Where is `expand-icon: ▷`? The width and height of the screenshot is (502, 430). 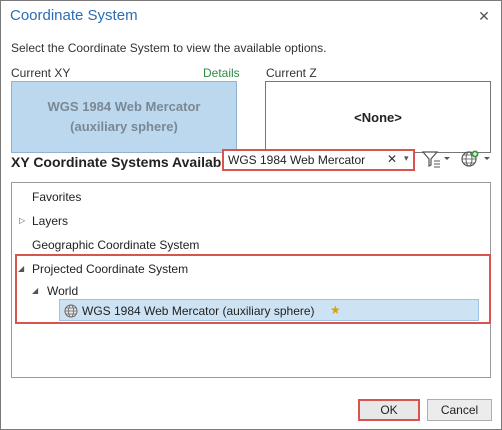 expand-icon: ▷ is located at coordinates (22, 220).